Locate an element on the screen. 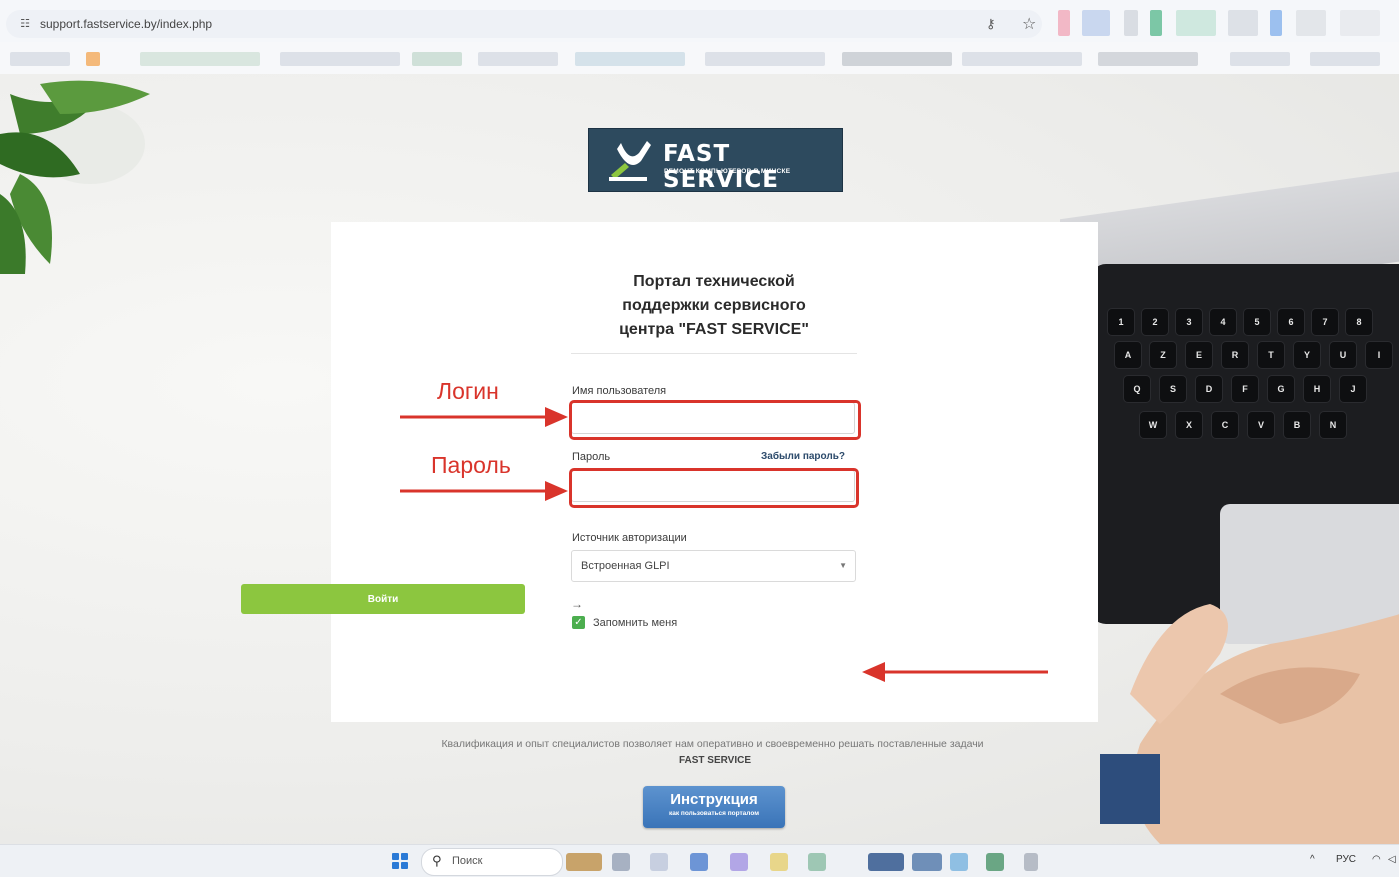 The width and height of the screenshot is (1399, 877). taskbar: ⚲ Поиск ^ РУС ◠ ◁ is located at coordinates (699, 860).